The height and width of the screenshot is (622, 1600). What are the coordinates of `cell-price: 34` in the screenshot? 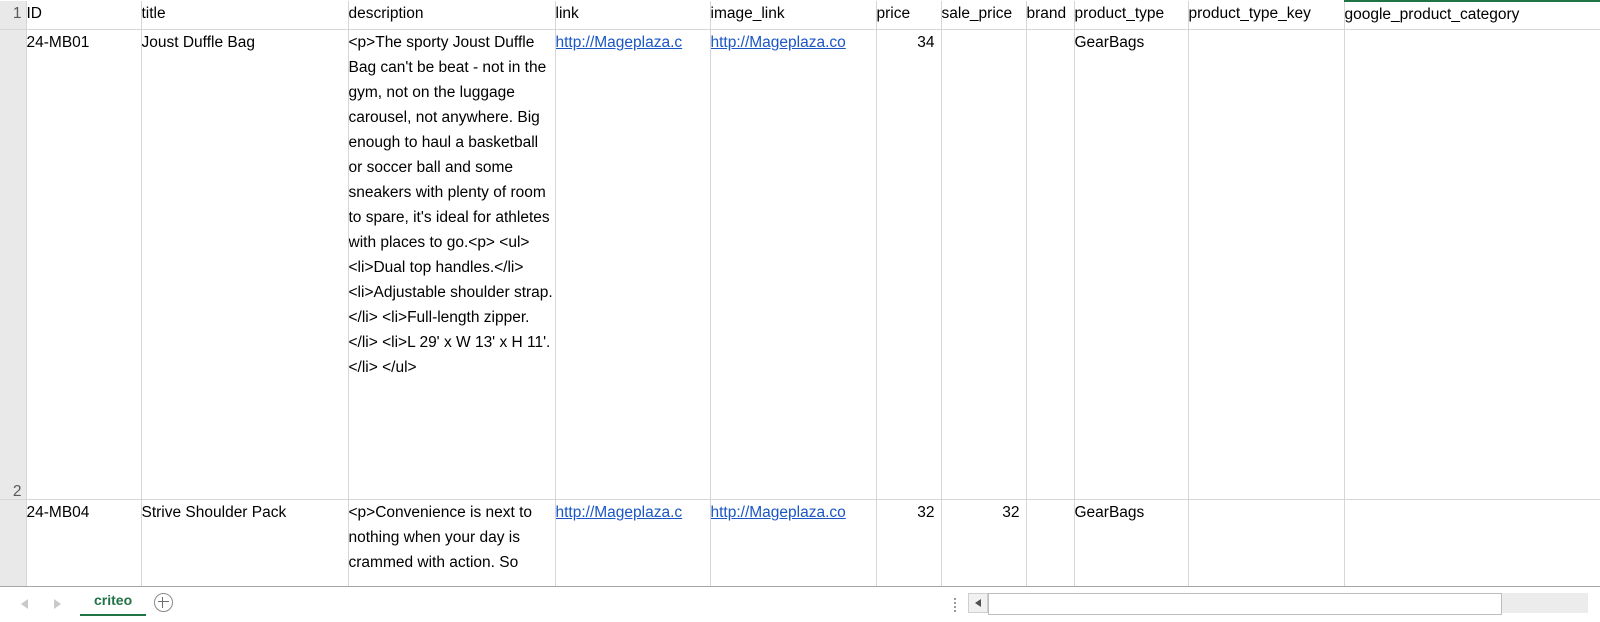 It's located at (909, 264).